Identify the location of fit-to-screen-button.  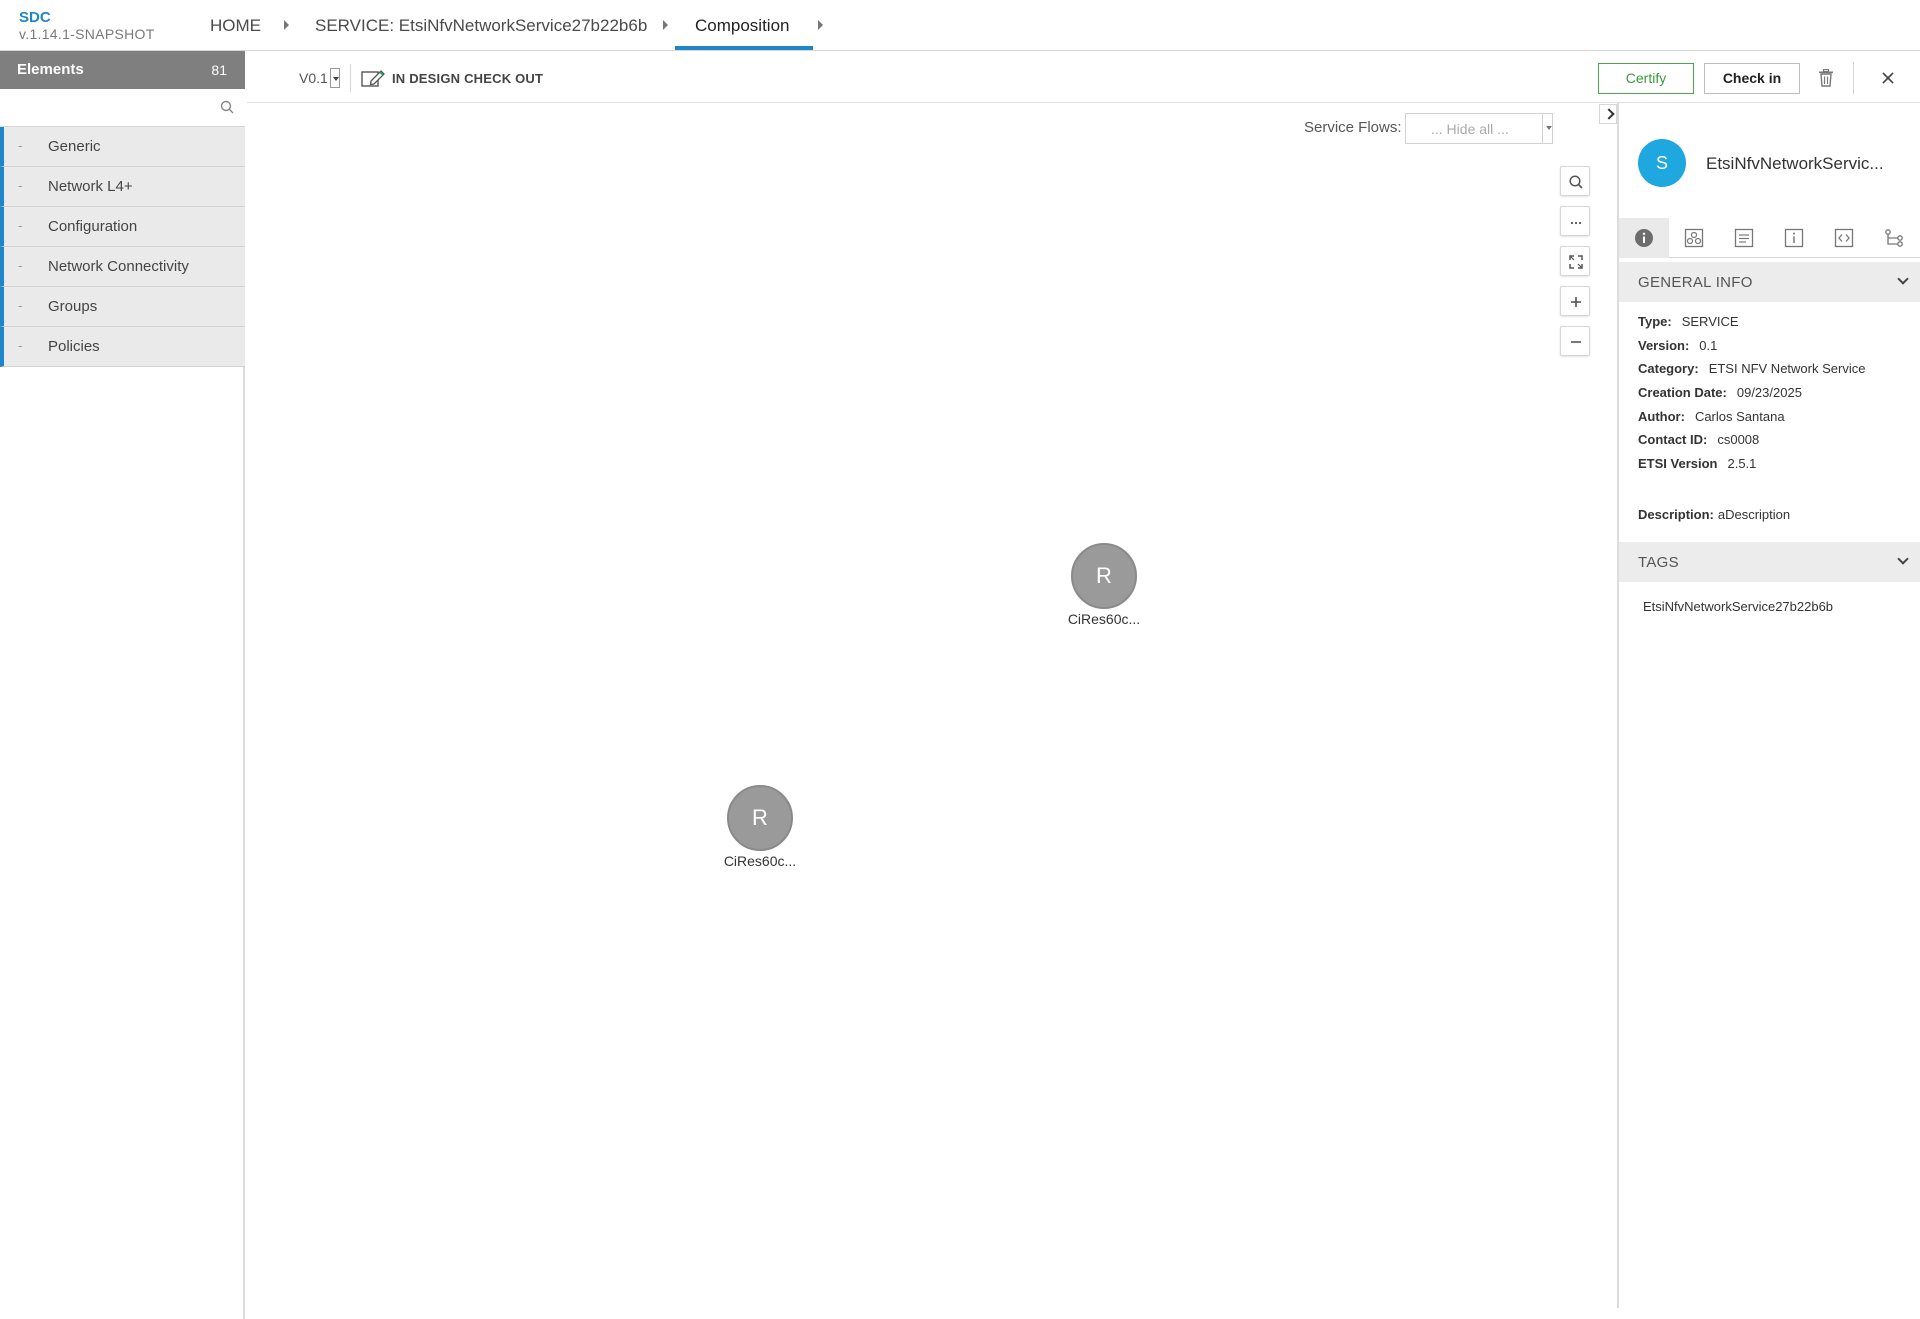
(1575, 261).